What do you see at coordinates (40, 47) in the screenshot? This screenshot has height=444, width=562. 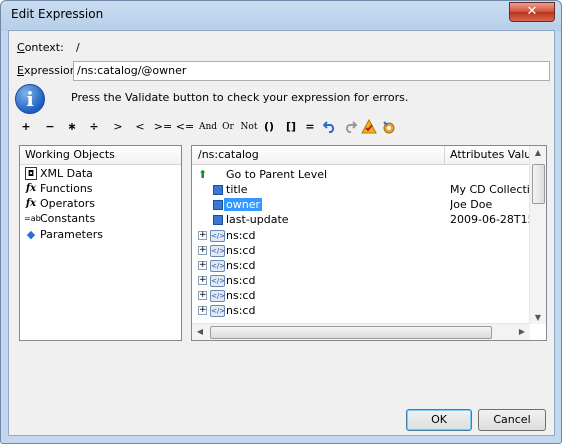 I see `context-label: Context:` at bounding box center [40, 47].